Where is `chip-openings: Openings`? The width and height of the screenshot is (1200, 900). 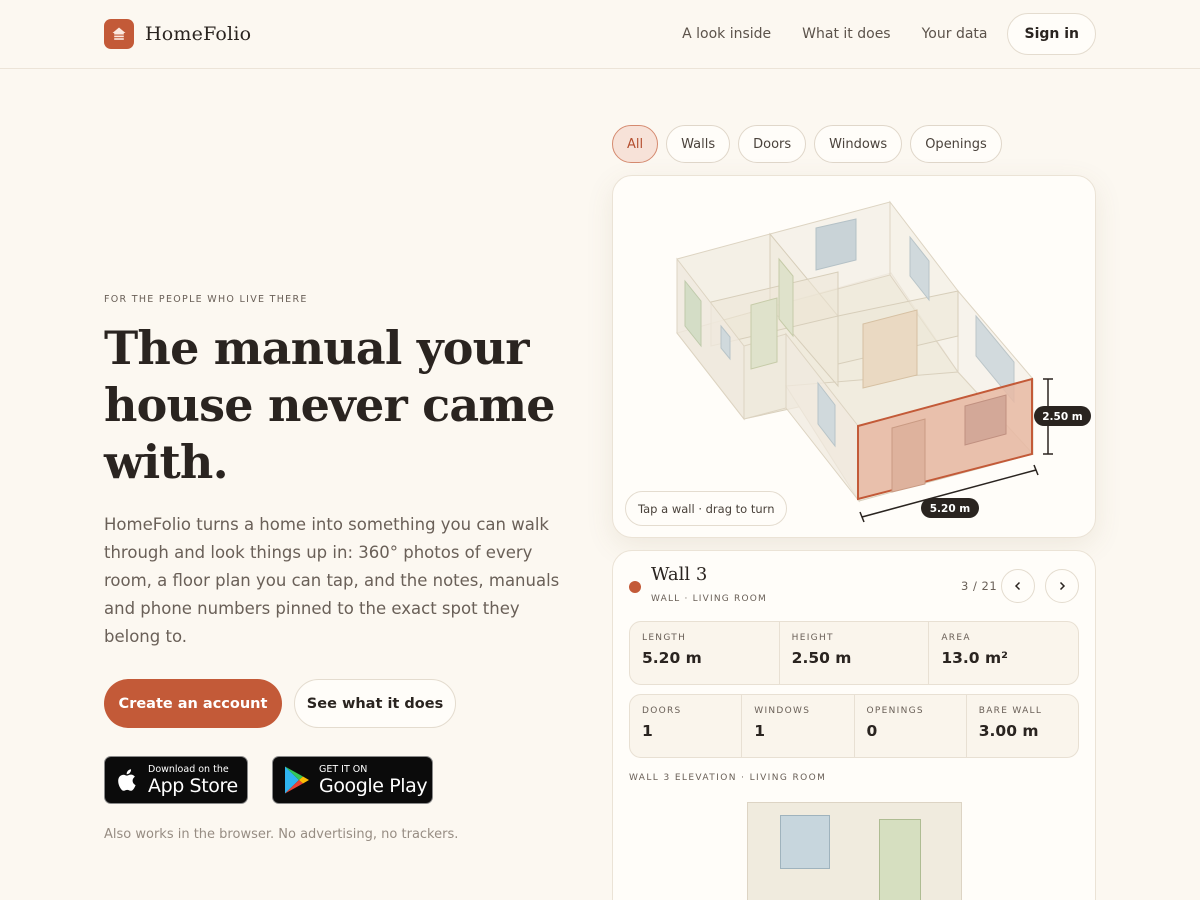
chip-openings: Openings is located at coordinates (956, 144).